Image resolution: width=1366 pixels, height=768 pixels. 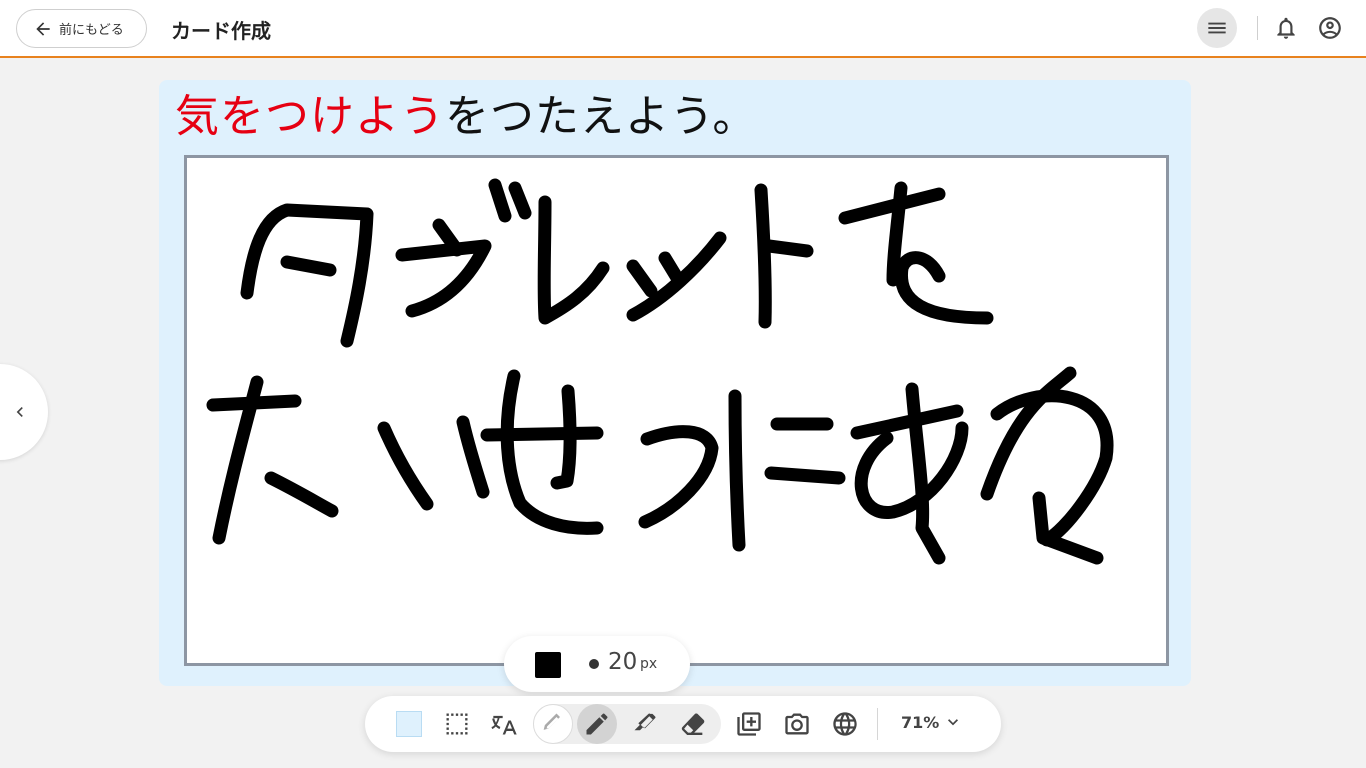 I want to click on back-button: 前にもどる, so click(x=81, y=28).